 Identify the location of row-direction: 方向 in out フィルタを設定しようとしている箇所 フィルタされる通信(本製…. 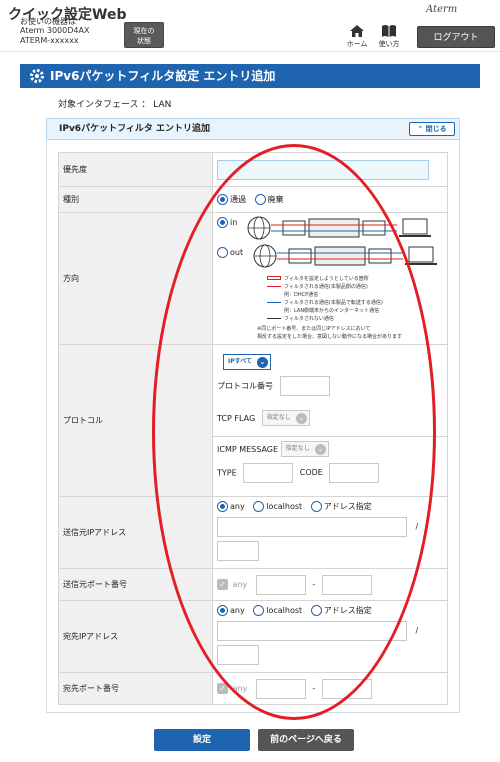
(253, 278).